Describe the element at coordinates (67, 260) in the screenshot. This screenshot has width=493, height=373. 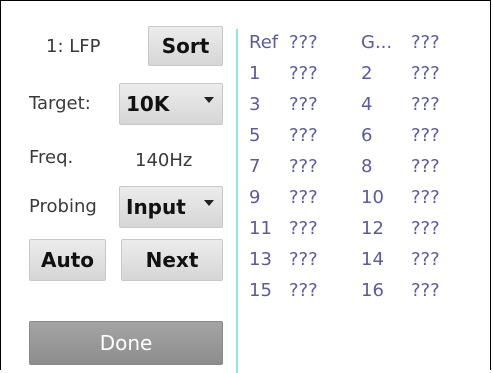
I see `auto-button: Auto` at that location.